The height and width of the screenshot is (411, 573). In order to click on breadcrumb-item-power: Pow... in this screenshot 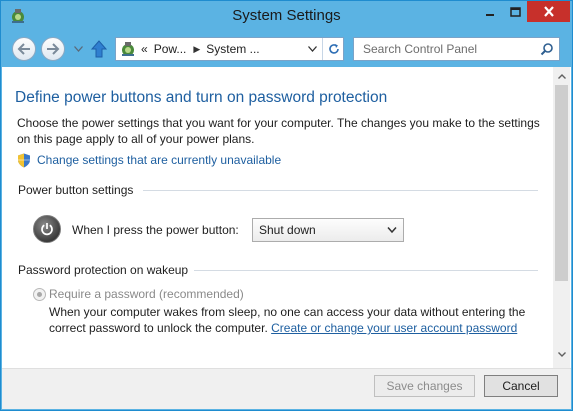, I will do `click(170, 49)`.